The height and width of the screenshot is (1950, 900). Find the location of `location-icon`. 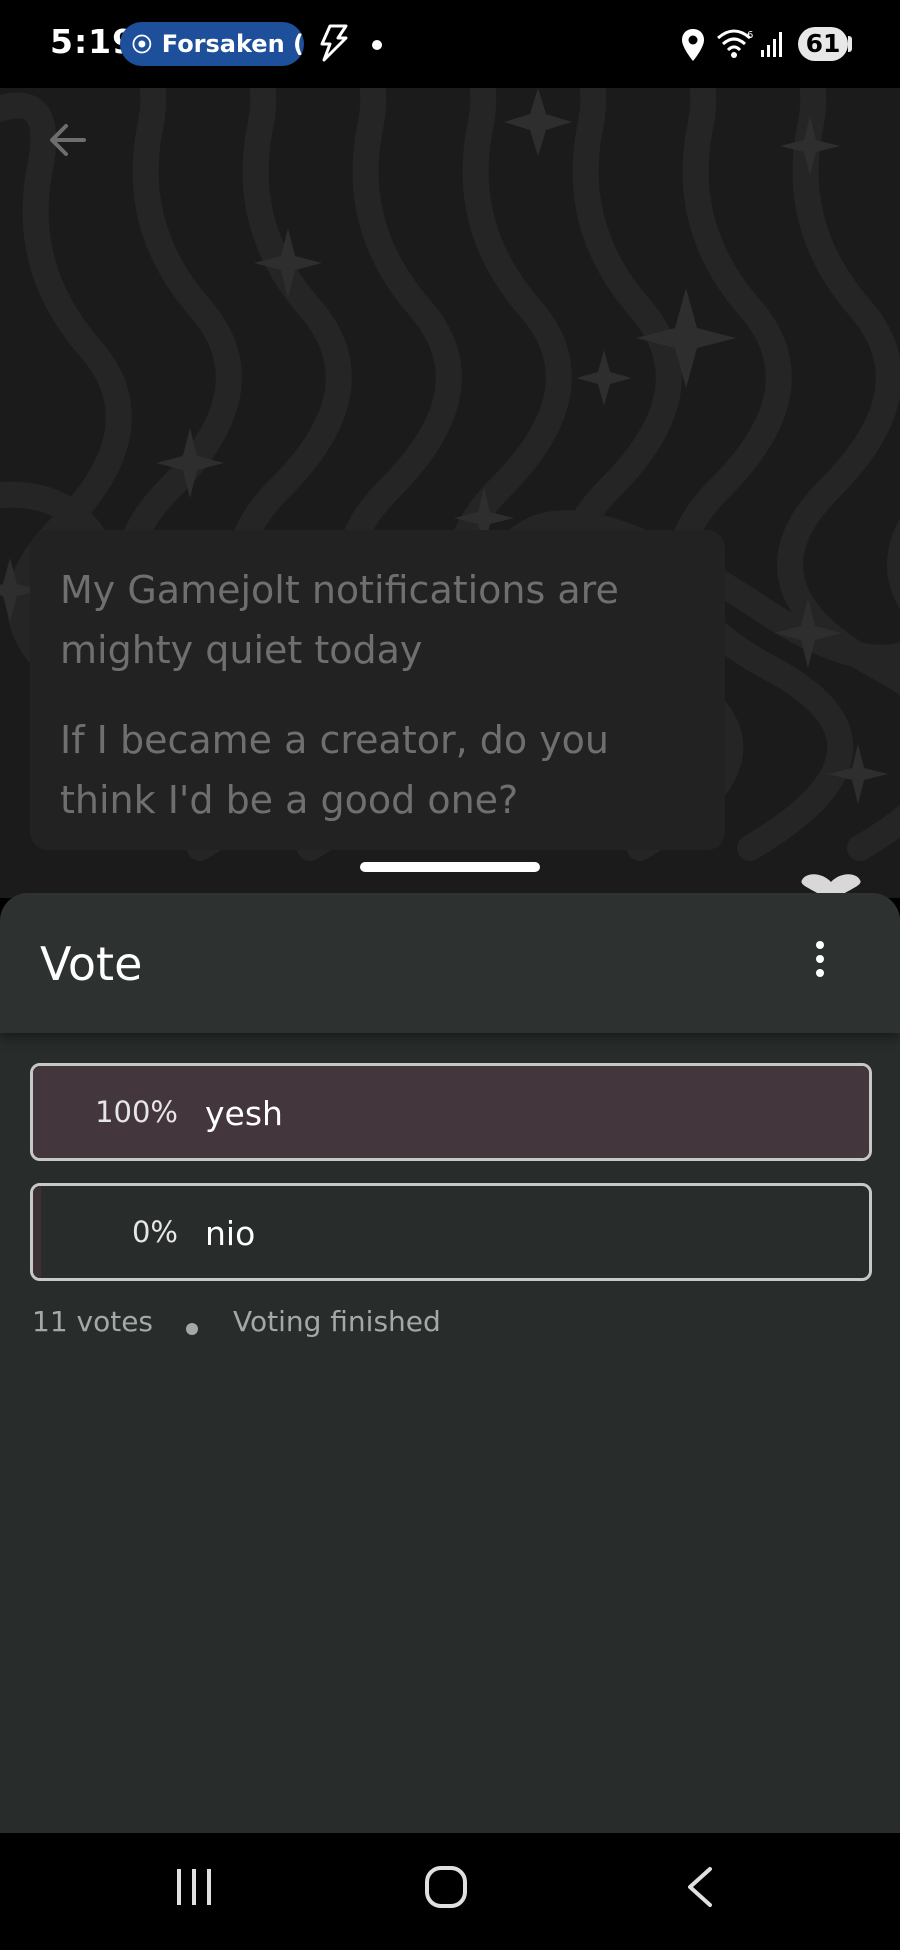

location-icon is located at coordinates (693, 45).